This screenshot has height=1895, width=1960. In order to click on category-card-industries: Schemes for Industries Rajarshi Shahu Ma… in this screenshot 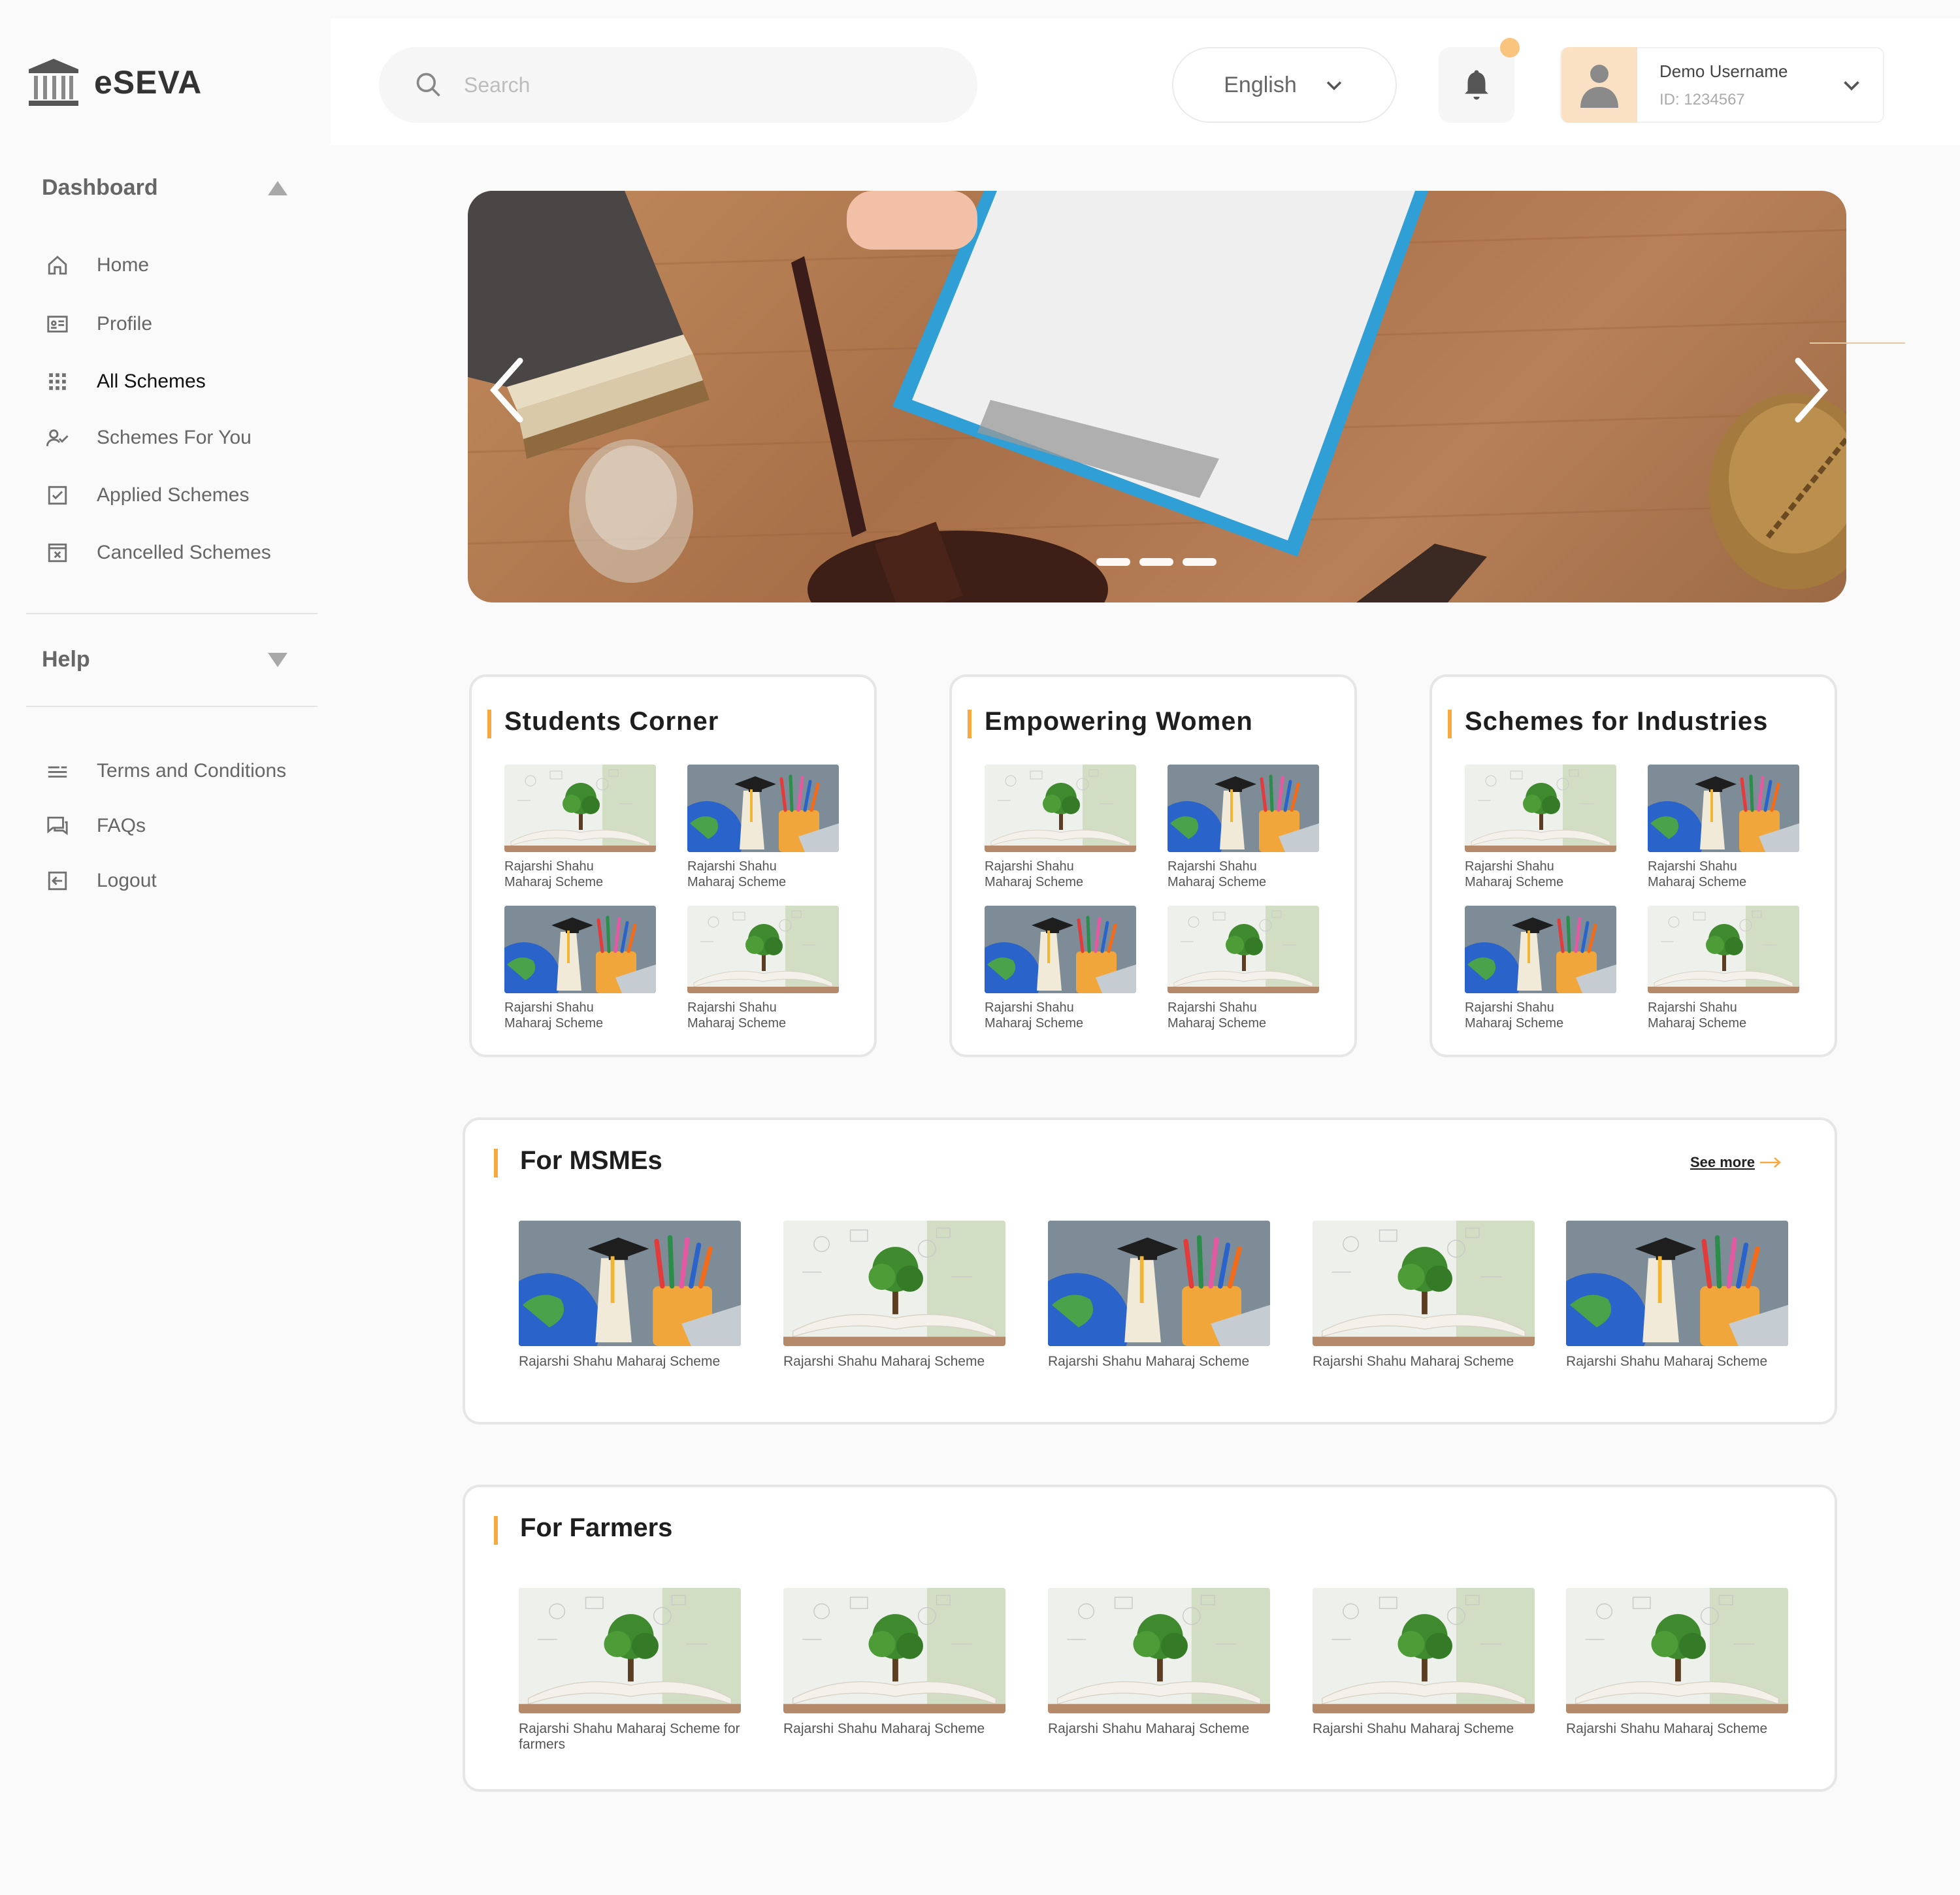, I will do `click(1633, 865)`.